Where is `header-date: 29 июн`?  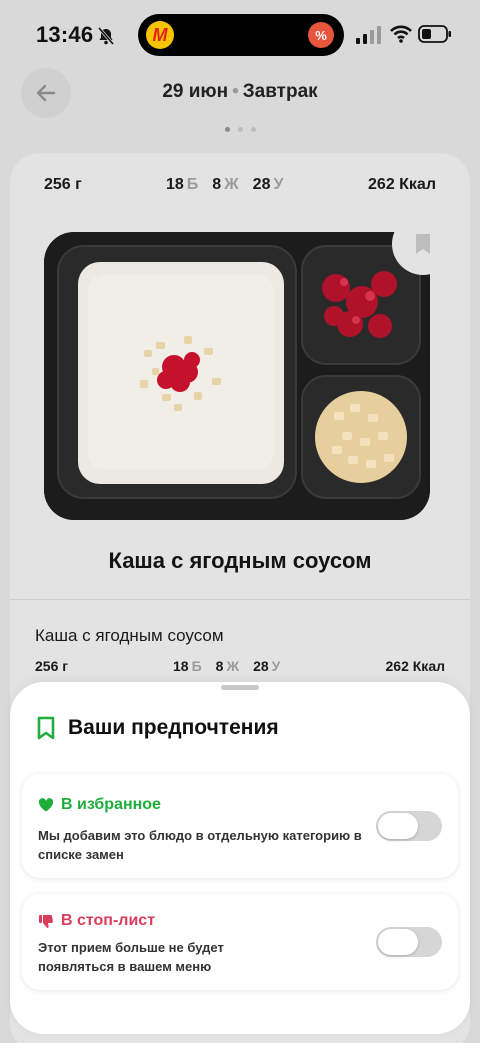 header-date: 29 июн is located at coordinates (195, 91).